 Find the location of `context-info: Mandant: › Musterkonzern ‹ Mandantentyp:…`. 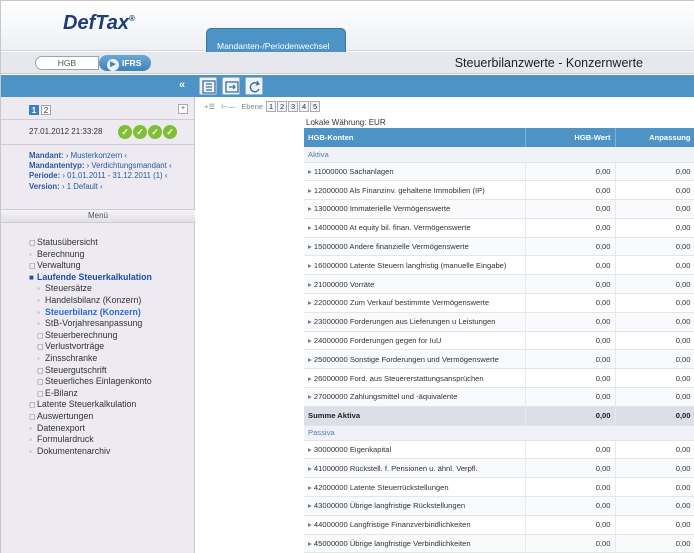

context-info: Mandant: › Musterkonzern ‹ Mandantentyp:… is located at coordinates (100, 171).